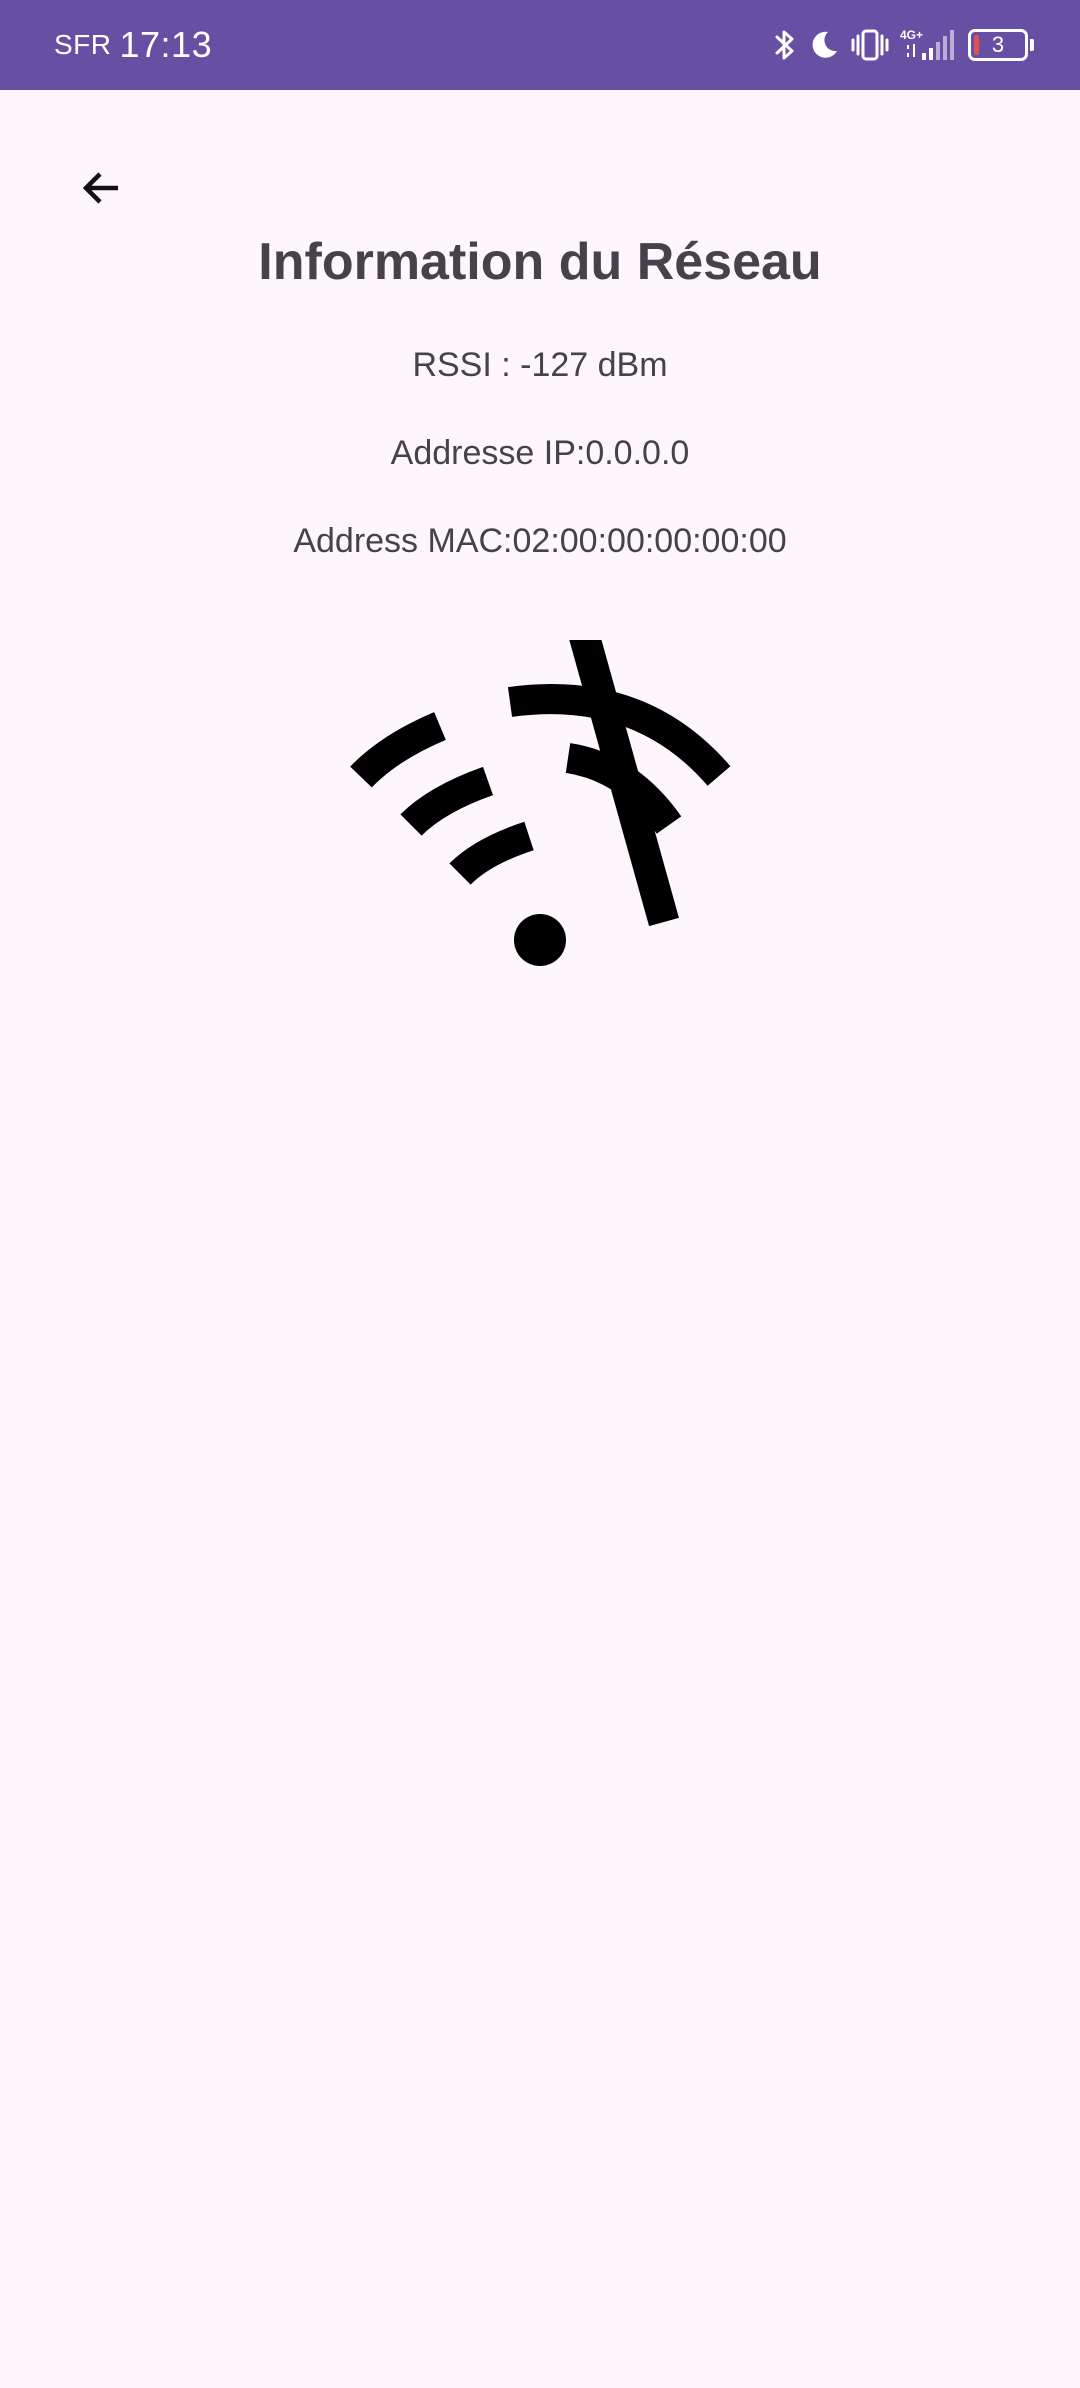 The height and width of the screenshot is (2388, 1080). Describe the element at coordinates (824, 45) in the screenshot. I see `moon-icon` at that location.